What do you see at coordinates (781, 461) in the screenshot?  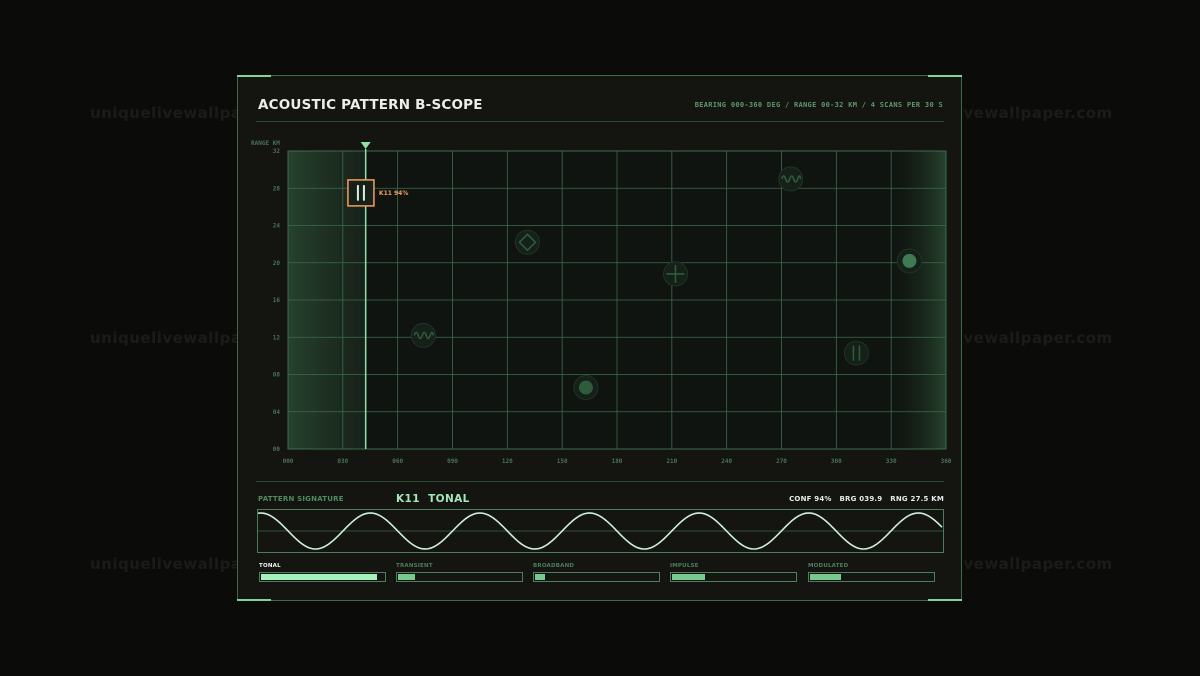 I see `x-tick-label: 270` at bounding box center [781, 461].